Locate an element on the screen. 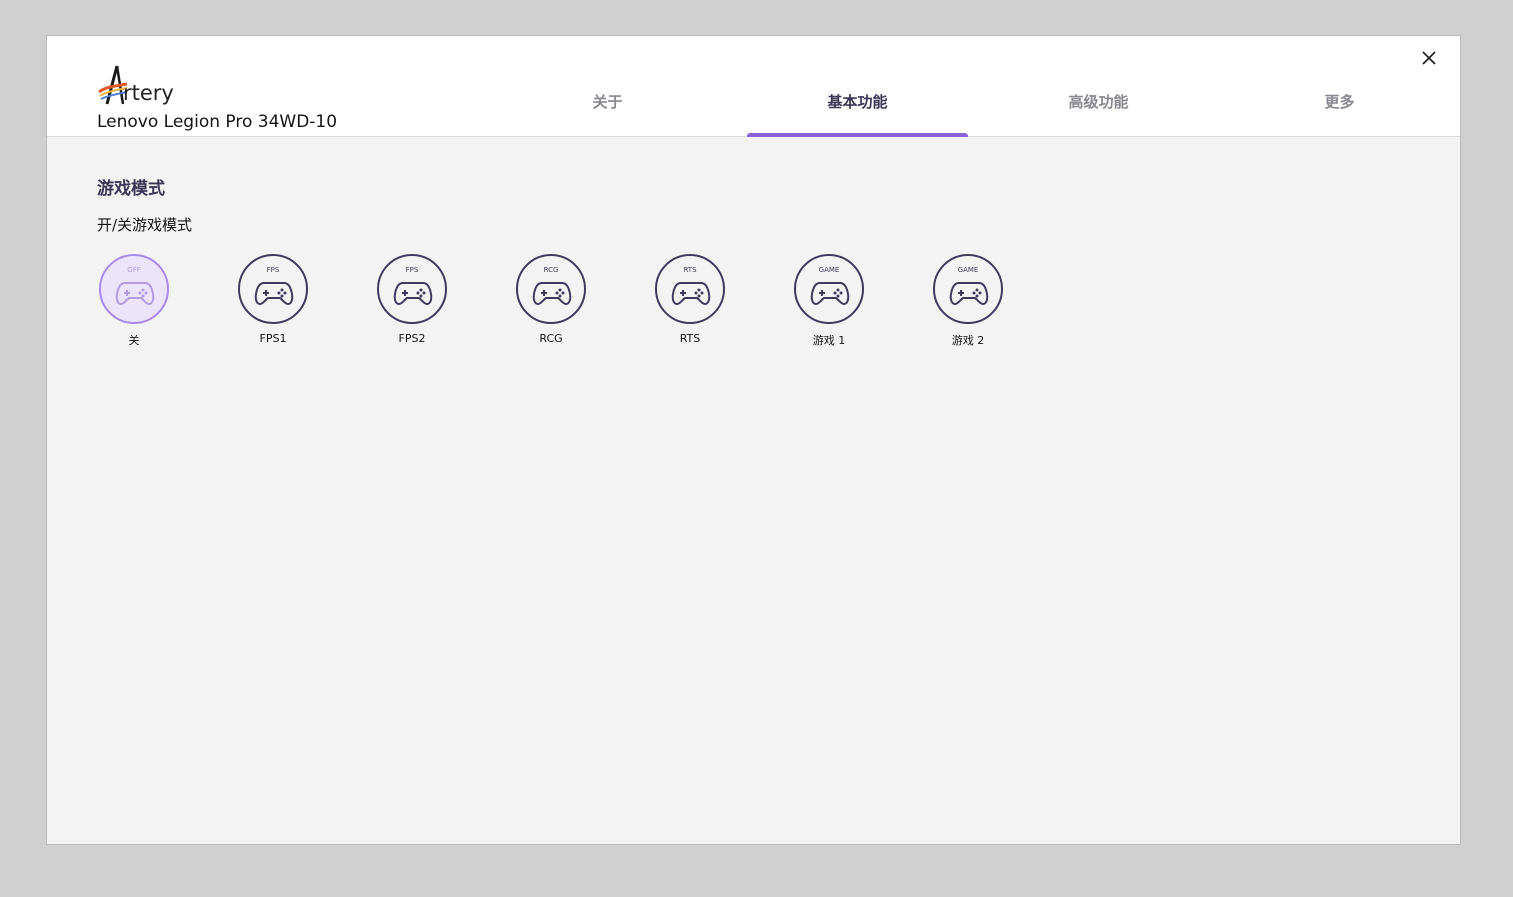 The width and height of the screenshot is (1513, 897). device-model-name: Lenovo Legion Pro 34WD-10 is located at coordinates (217, 122).